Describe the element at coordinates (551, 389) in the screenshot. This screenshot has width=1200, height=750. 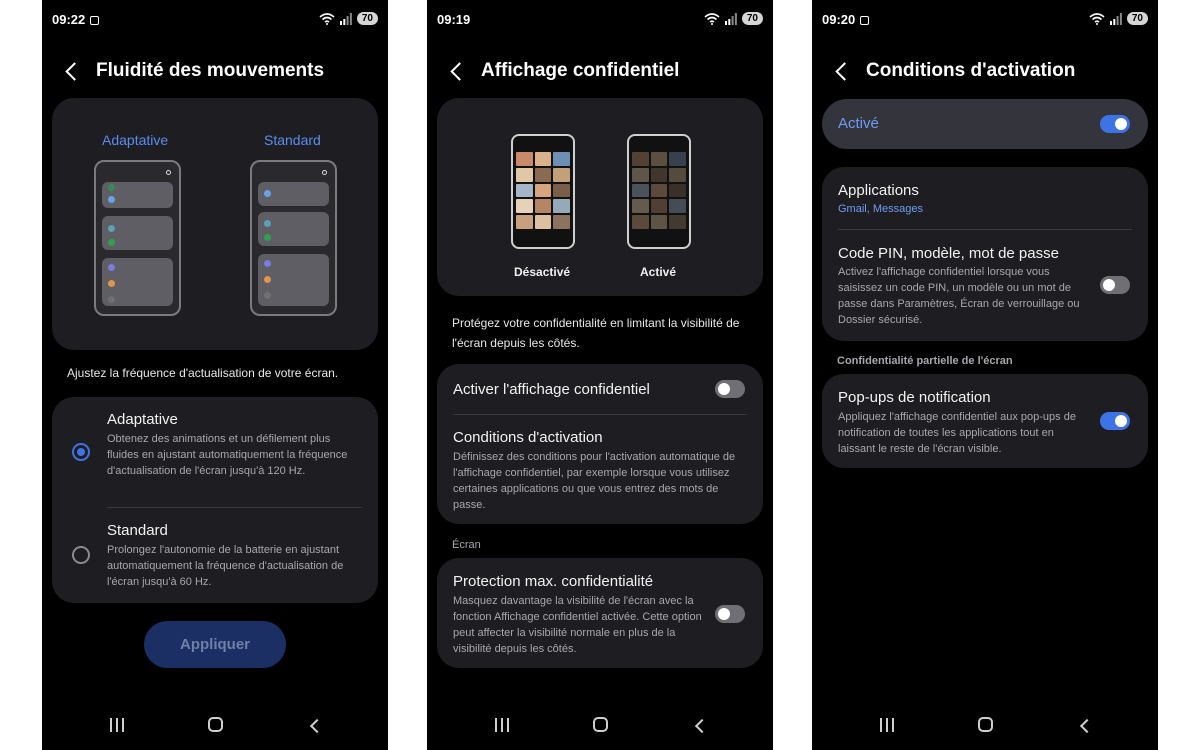
I see `privacy-toggle-label: Activer l'affichage confidentiel` at that location.